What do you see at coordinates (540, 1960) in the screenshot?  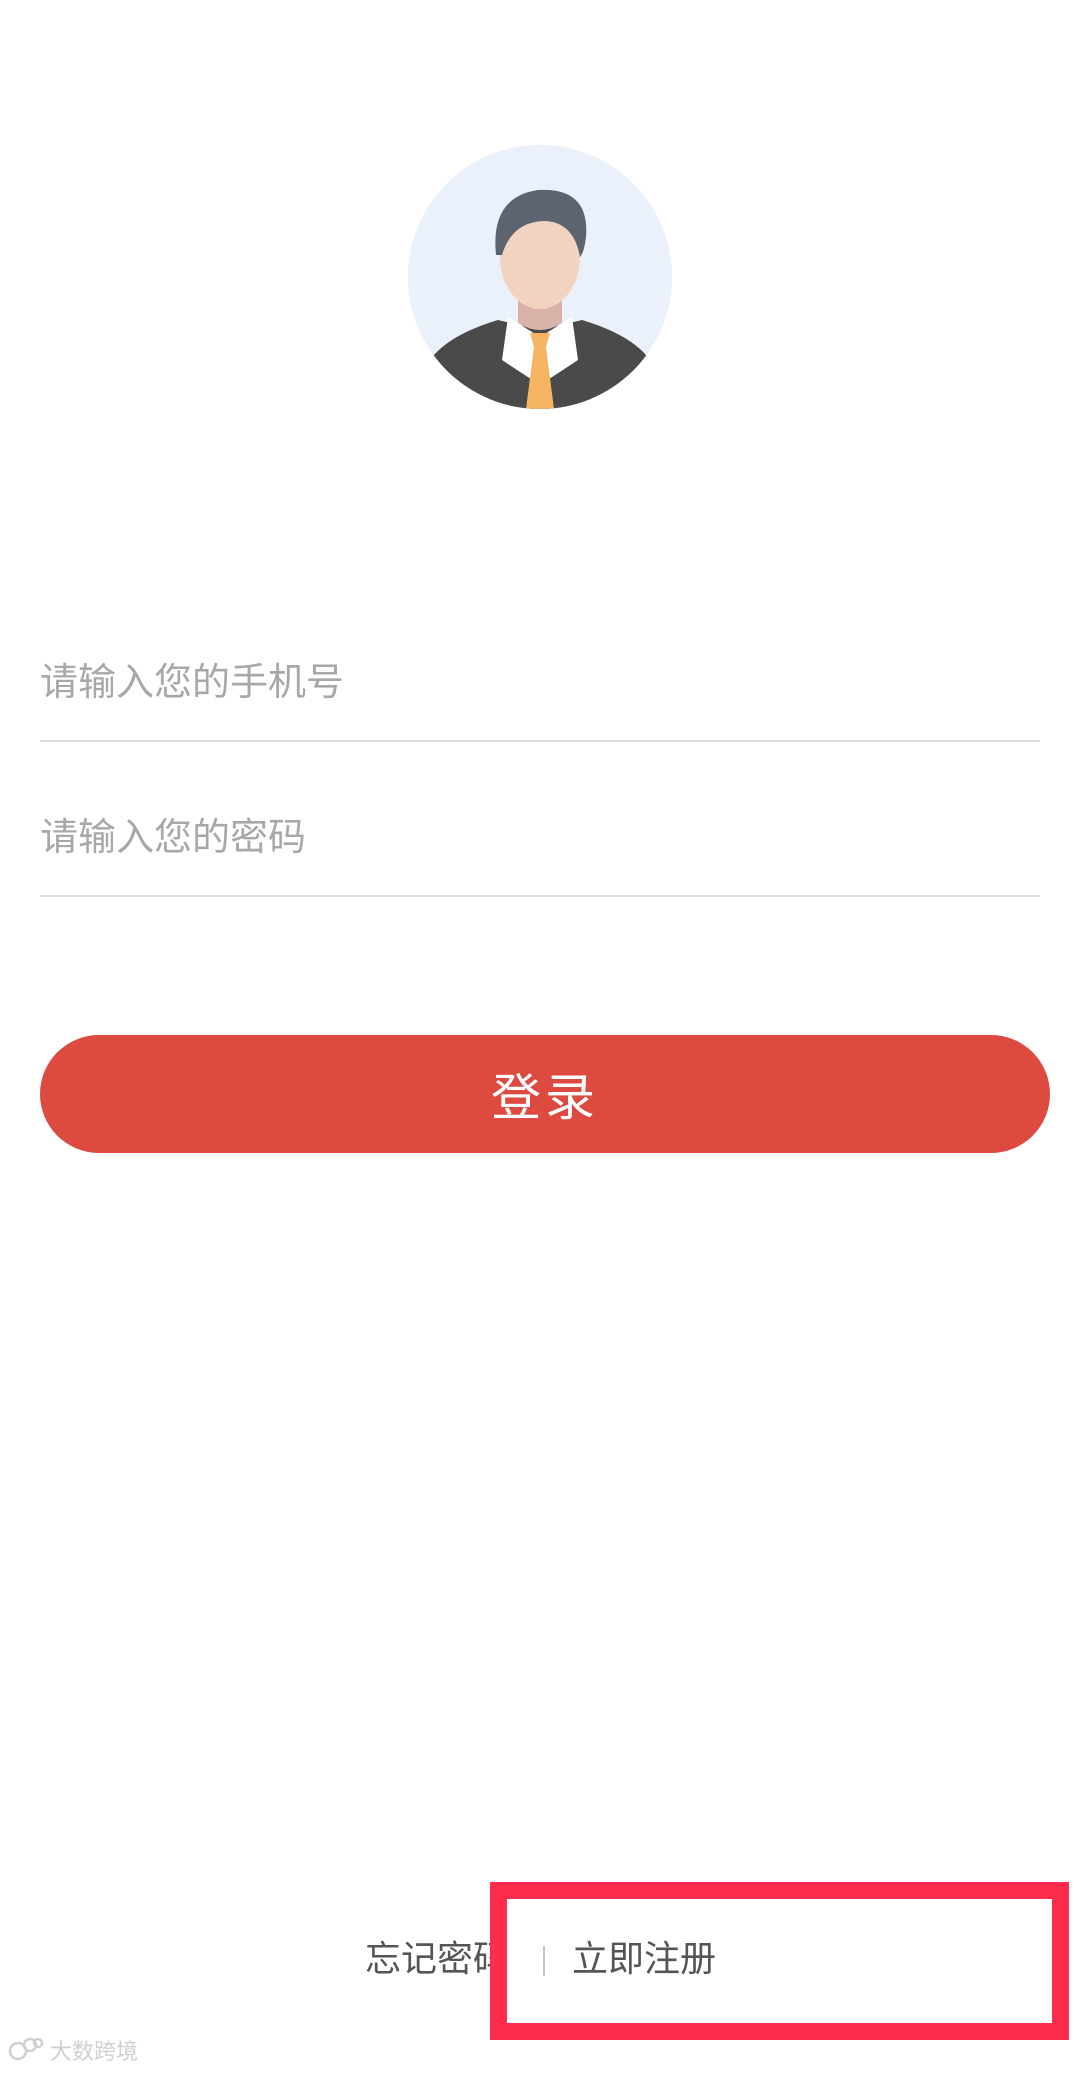 I see `footer-links: 忘记密码 立即注册` at bounding box center [540, 1960].